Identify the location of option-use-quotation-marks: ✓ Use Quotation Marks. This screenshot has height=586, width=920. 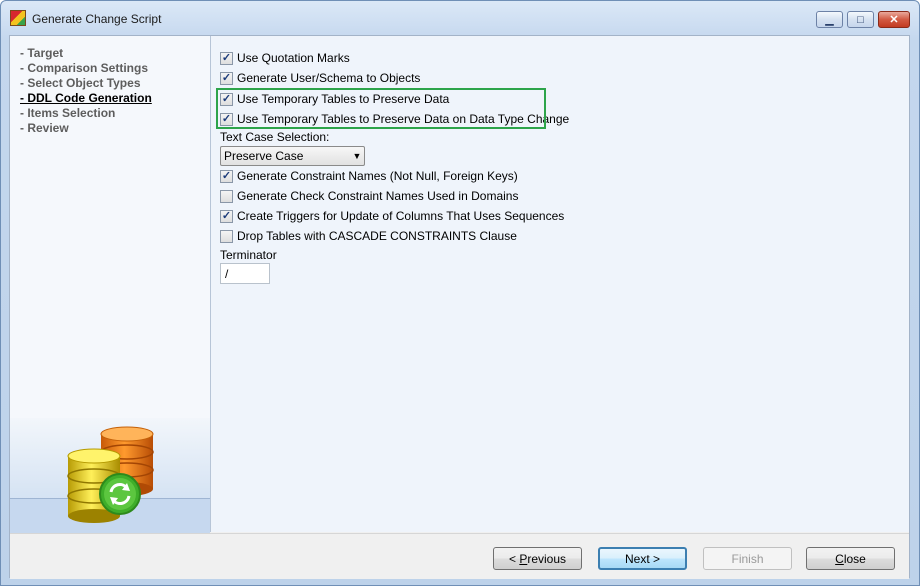
(285, 58).